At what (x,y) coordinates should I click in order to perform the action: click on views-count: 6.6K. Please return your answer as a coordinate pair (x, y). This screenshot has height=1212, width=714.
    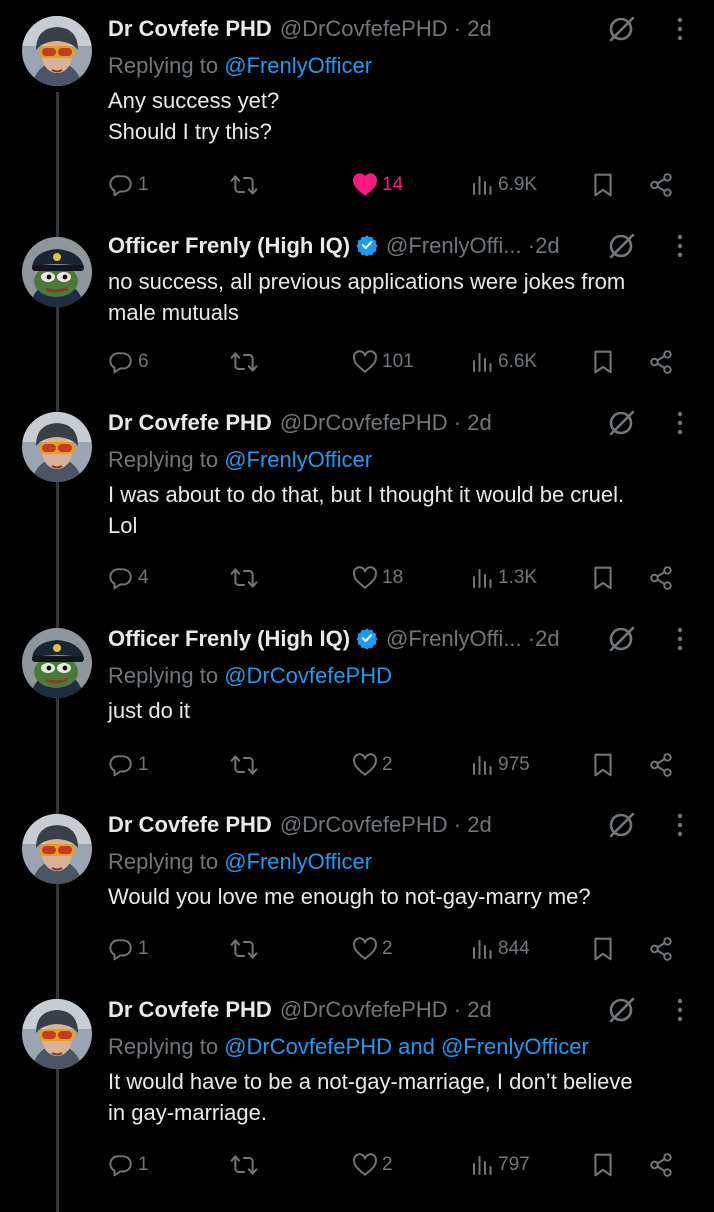
    Looking at the image, I should click on (518, 361).